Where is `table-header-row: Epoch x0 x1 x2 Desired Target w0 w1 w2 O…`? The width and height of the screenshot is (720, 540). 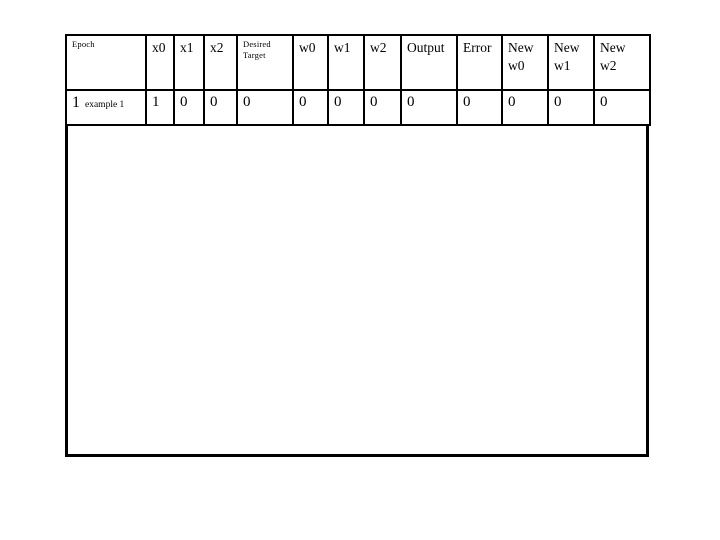
table-header-row: Epoch x0 x1 x2 Desired Target w0 w1 w2 O… is located at coordinates (358, 62).